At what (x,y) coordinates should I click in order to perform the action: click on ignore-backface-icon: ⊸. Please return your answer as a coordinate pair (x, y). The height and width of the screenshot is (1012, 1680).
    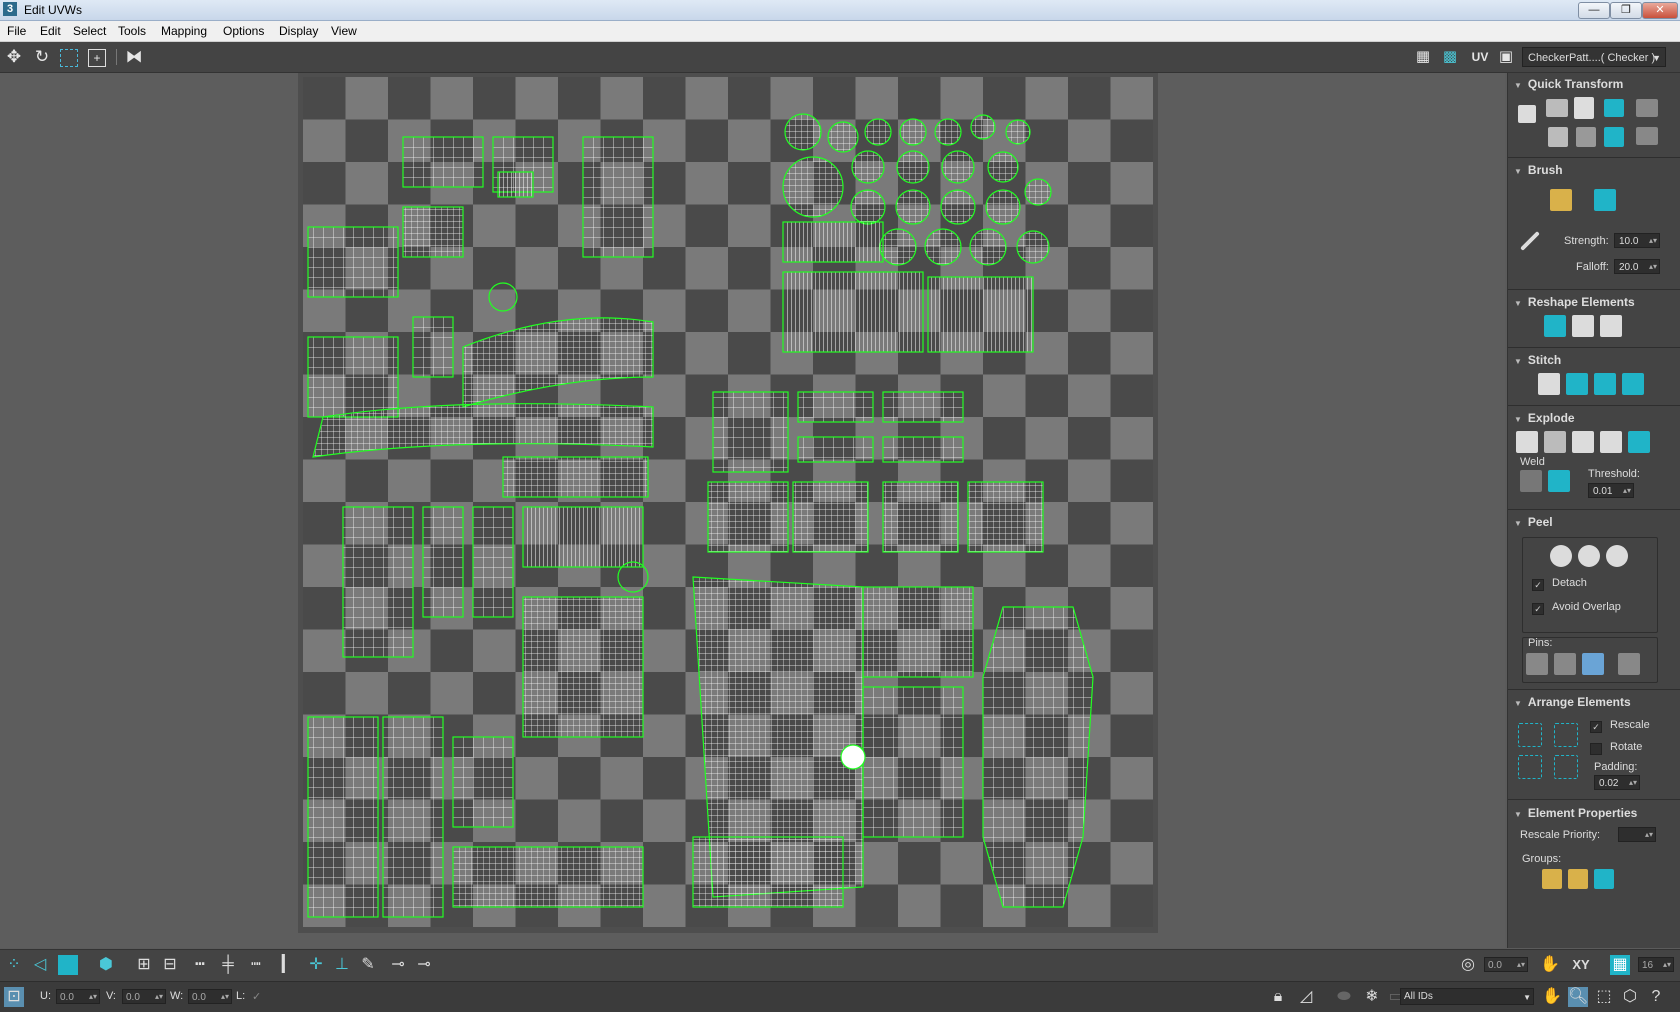
    Looking at the image, I should click on (398, 965).